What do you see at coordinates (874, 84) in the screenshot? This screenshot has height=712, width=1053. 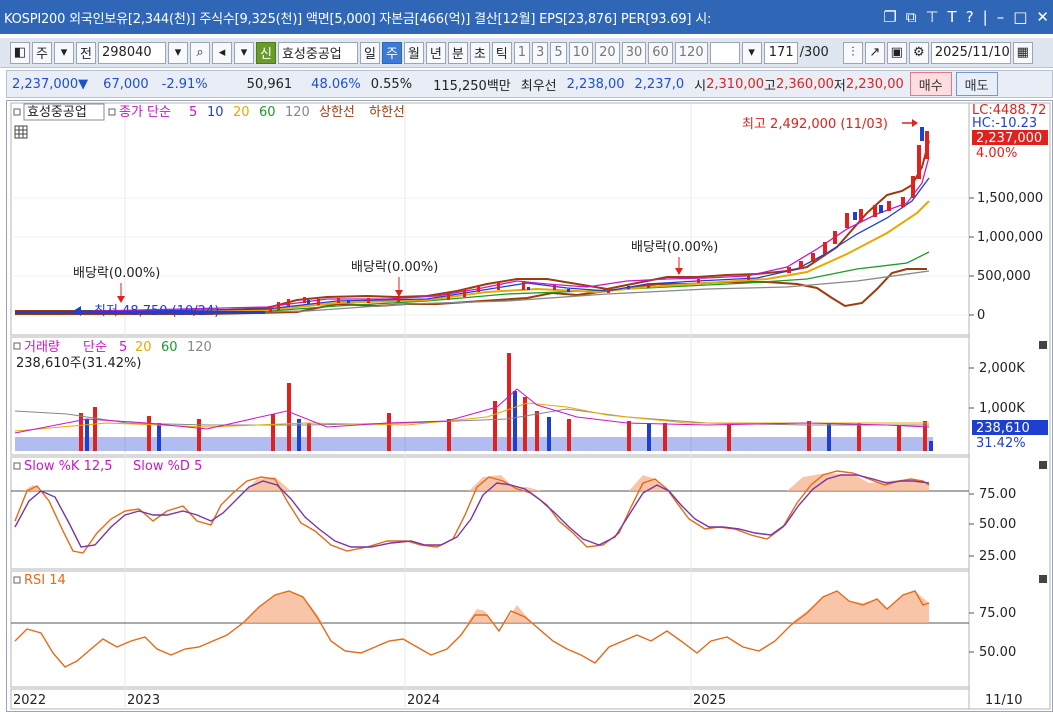 I see `low-price: 2,230,00` at bounding box center [874, 84].